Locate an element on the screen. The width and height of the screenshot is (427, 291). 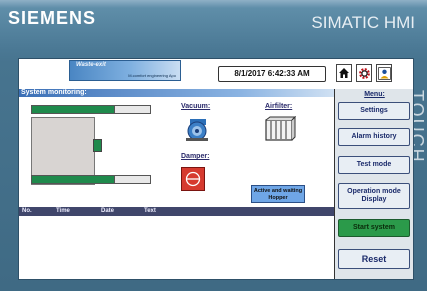
alarm-table-header: No. Time Date Text is located at coordinates (176, 211).